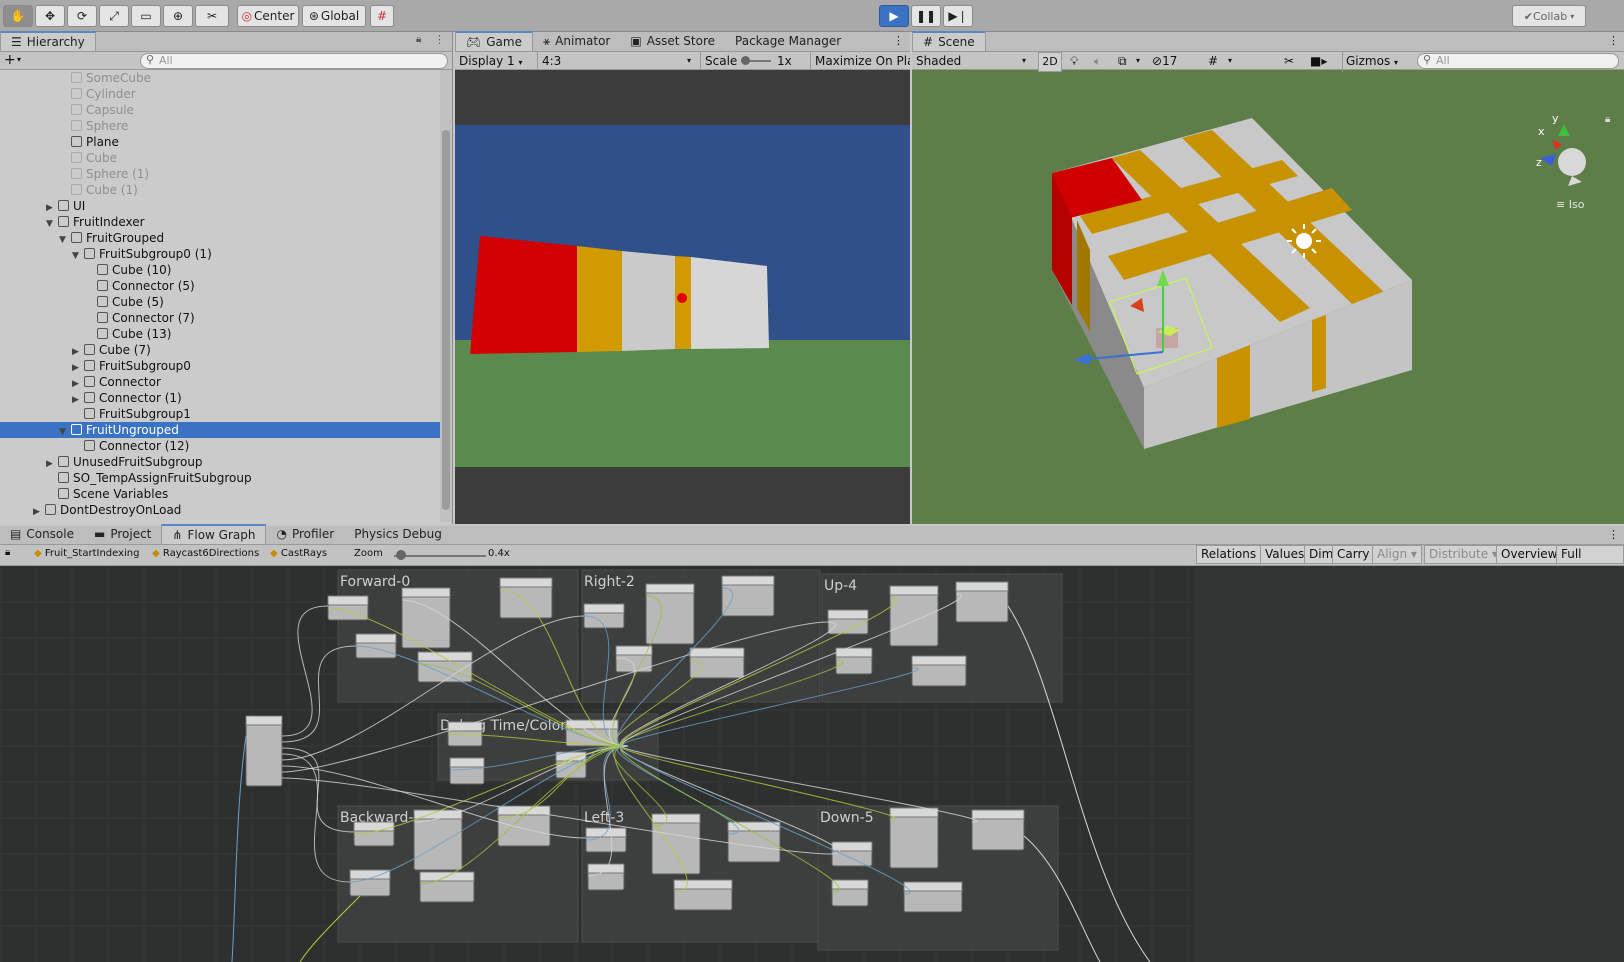 The image size is (1624, 962). I want to click on hierarchy-search: All, so click(294, 61).